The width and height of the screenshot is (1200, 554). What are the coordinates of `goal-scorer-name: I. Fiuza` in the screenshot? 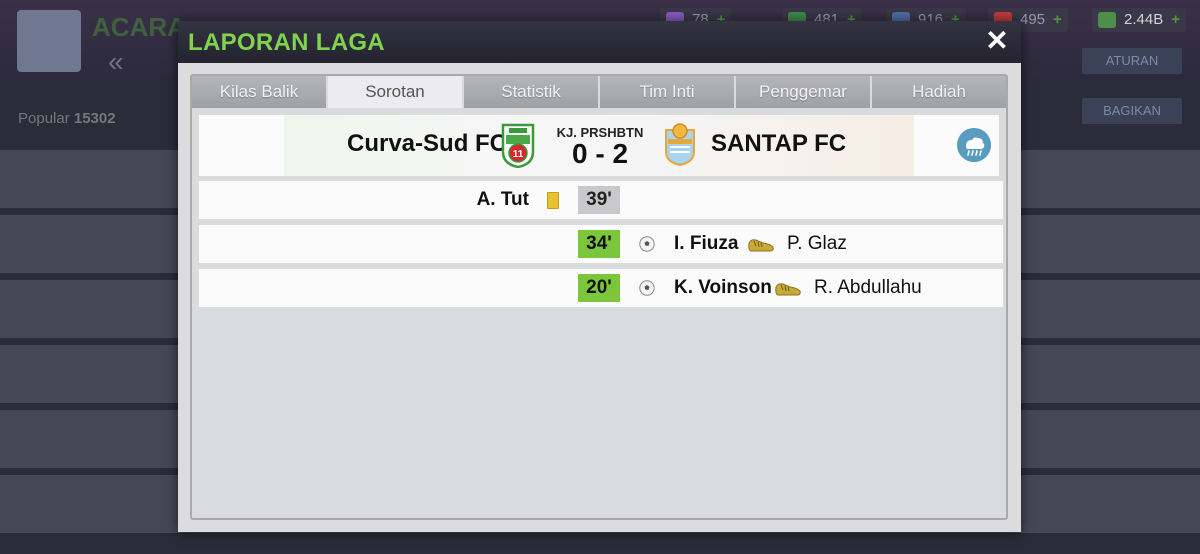 It's located at (706, 243).